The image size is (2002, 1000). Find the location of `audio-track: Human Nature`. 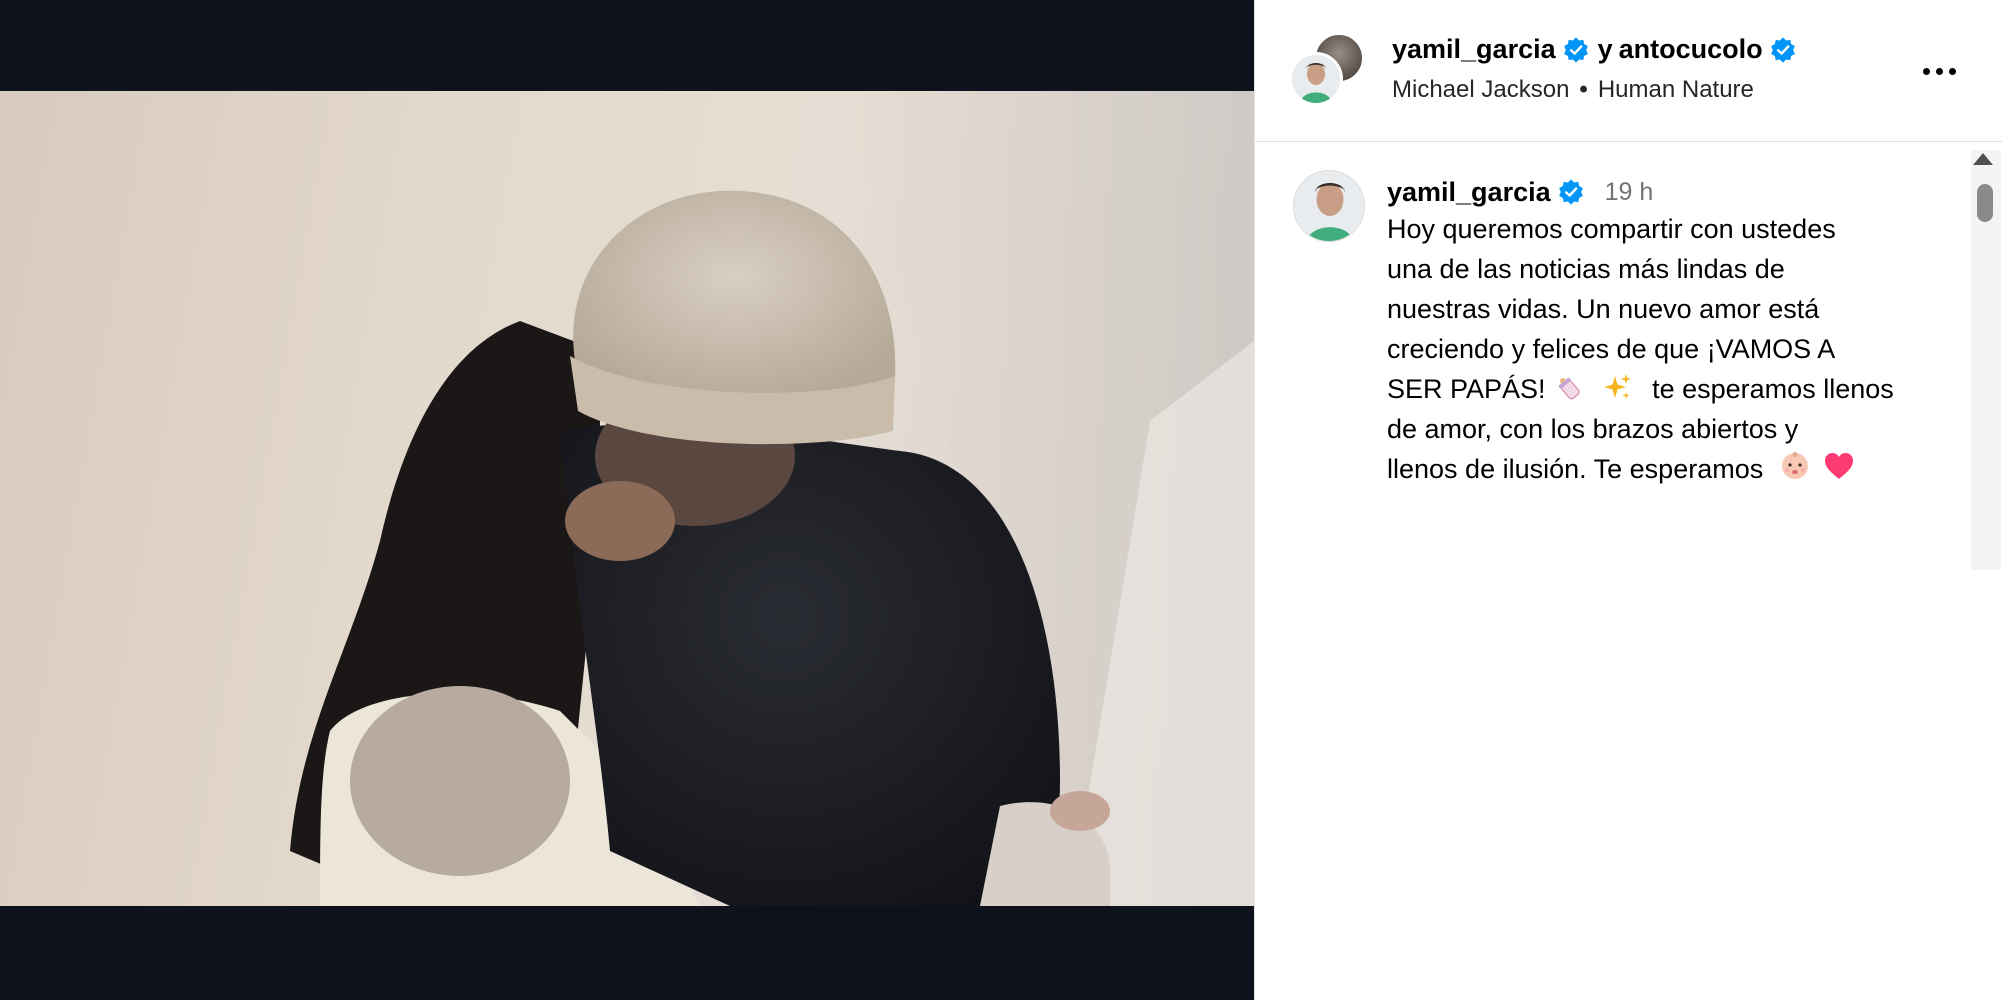

audio-track: Human Nature is located at coordinates (1676, 90).